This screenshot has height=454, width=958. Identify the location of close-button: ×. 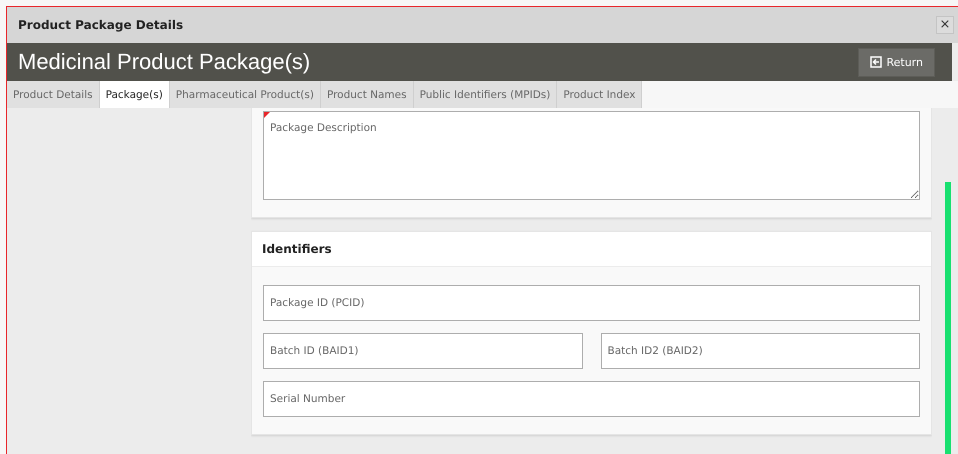
(945, 25).